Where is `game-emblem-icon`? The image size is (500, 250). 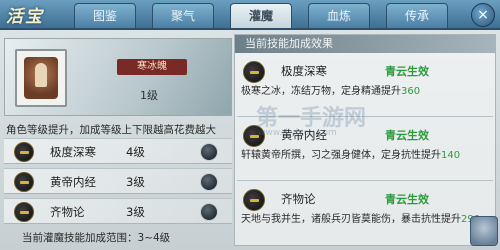 game-emblem-icon is located at coordinates (484, 231).